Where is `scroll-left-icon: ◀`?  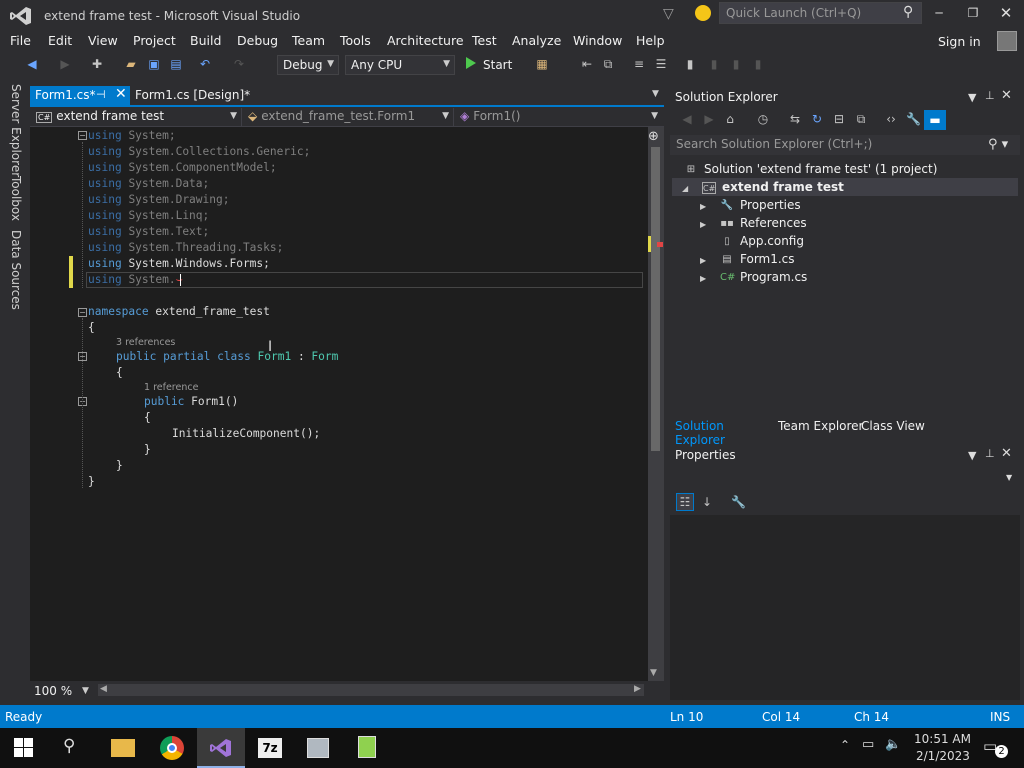
scroll-left-icon: ◀ is located at coordinates (103, 689).